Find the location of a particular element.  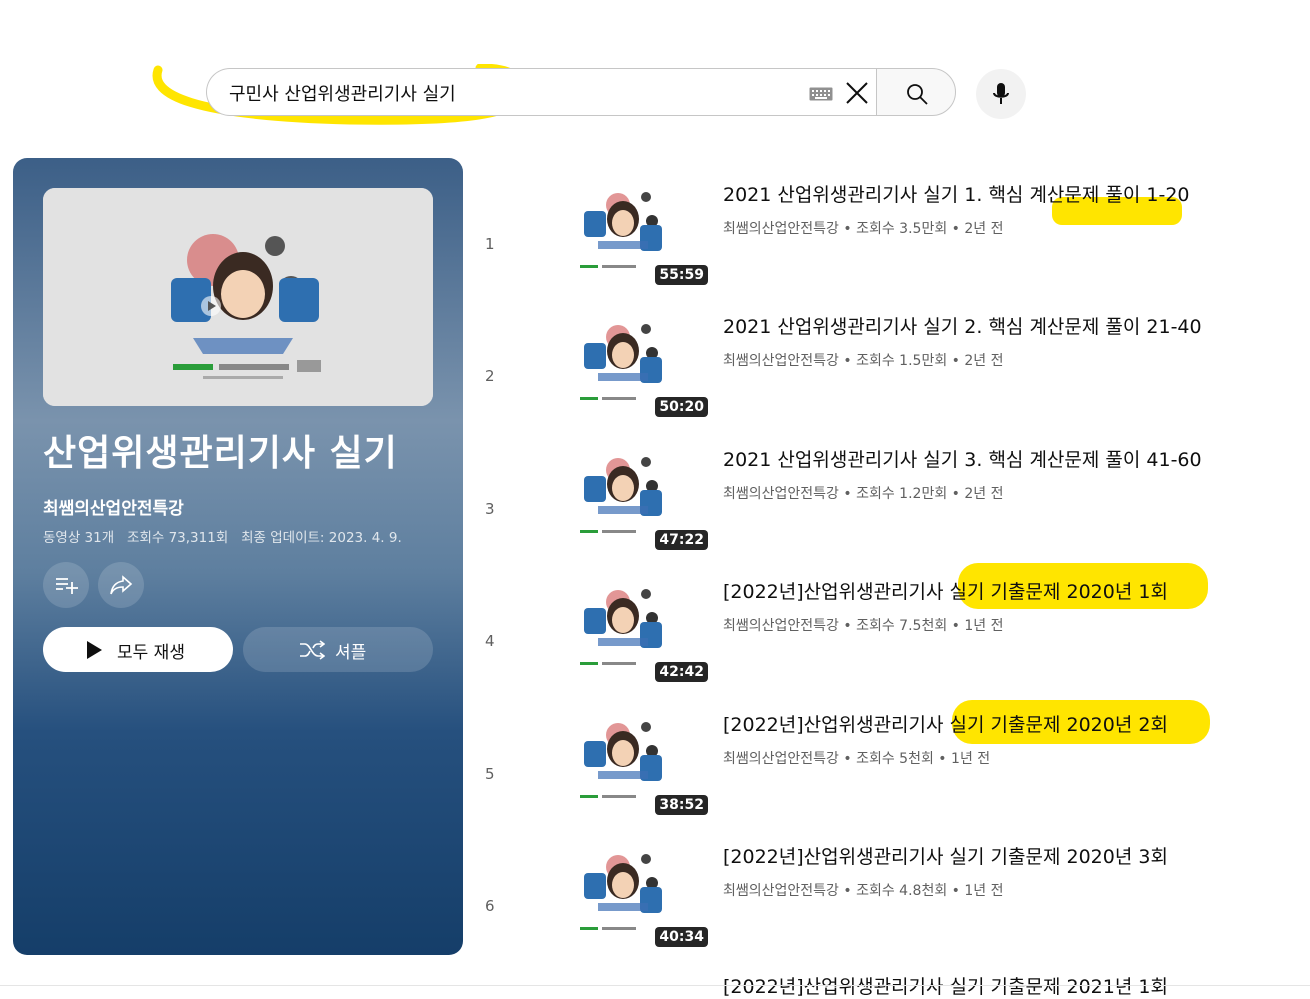

playlist-channel-name: 최쌤의산업안전특강 is located at coordinates (113, 506).